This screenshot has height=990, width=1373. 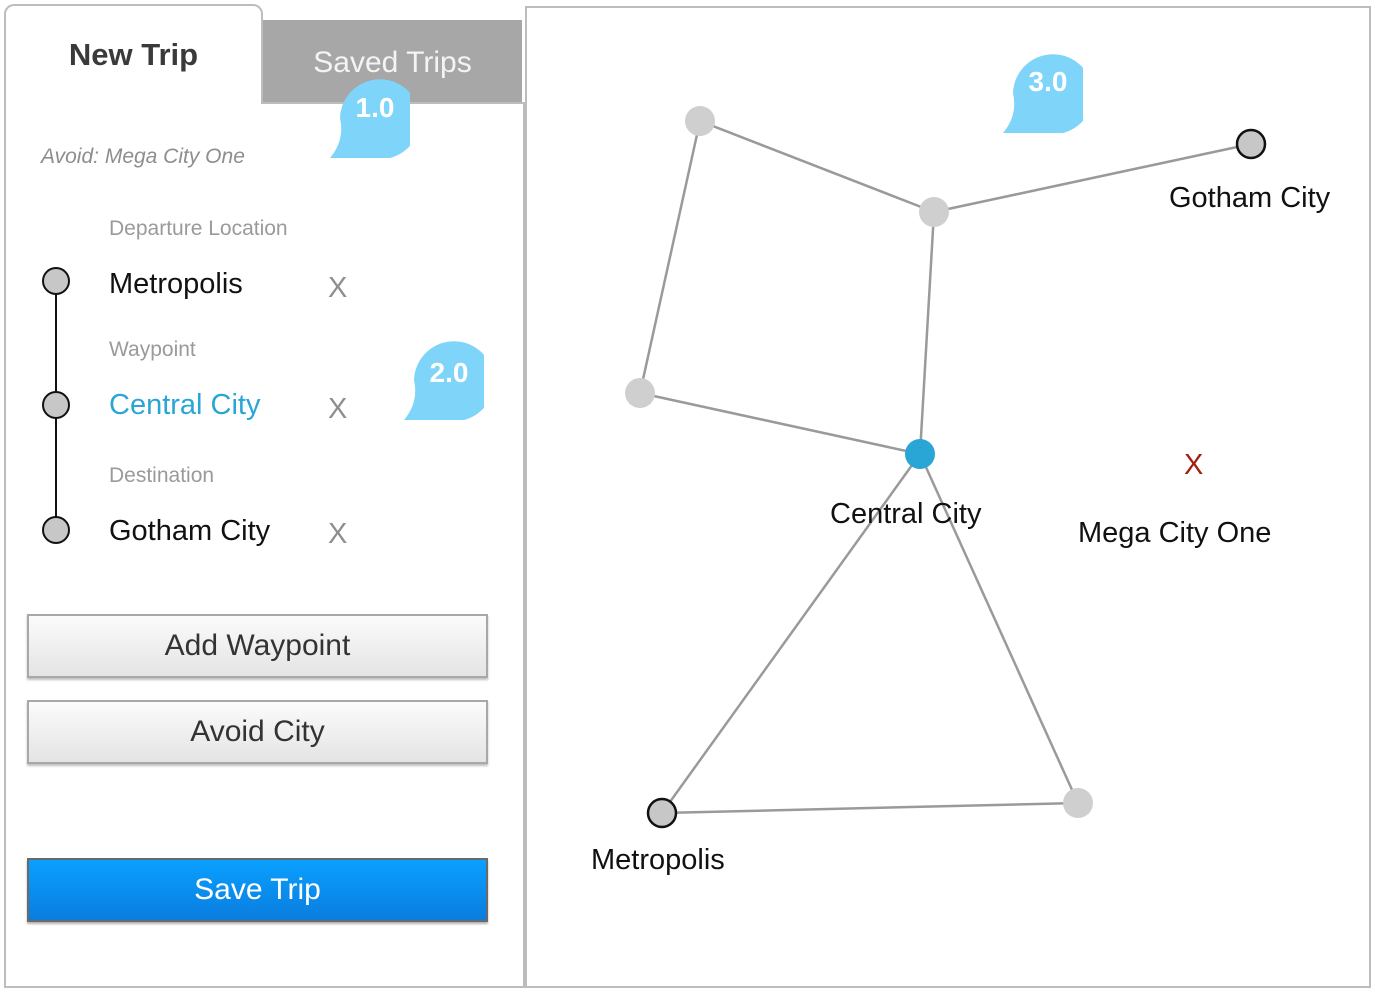 What do you see at coordinates (337, 409) in the screenshot?
I see `remove-waypoint-button: X` at bounding box center [337, 409].